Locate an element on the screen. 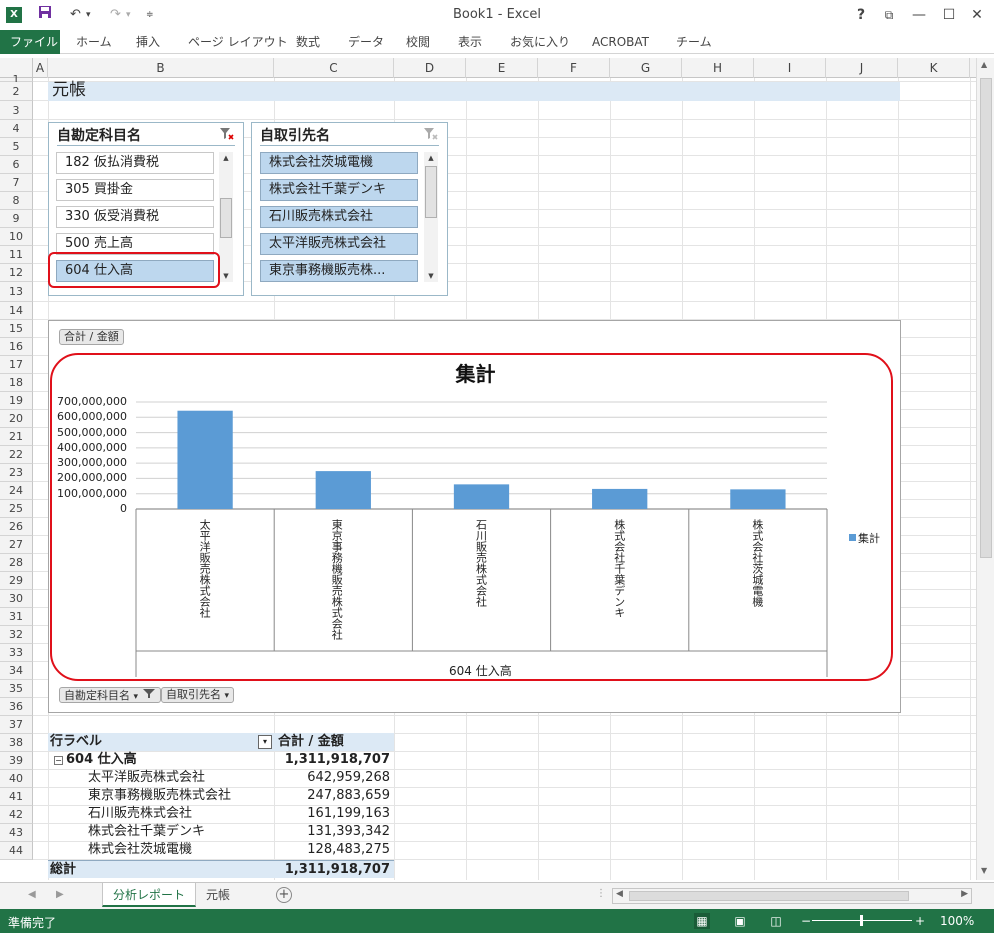 The image size is (994, 933). row-header: 15 is located at coordinates (16, 329).